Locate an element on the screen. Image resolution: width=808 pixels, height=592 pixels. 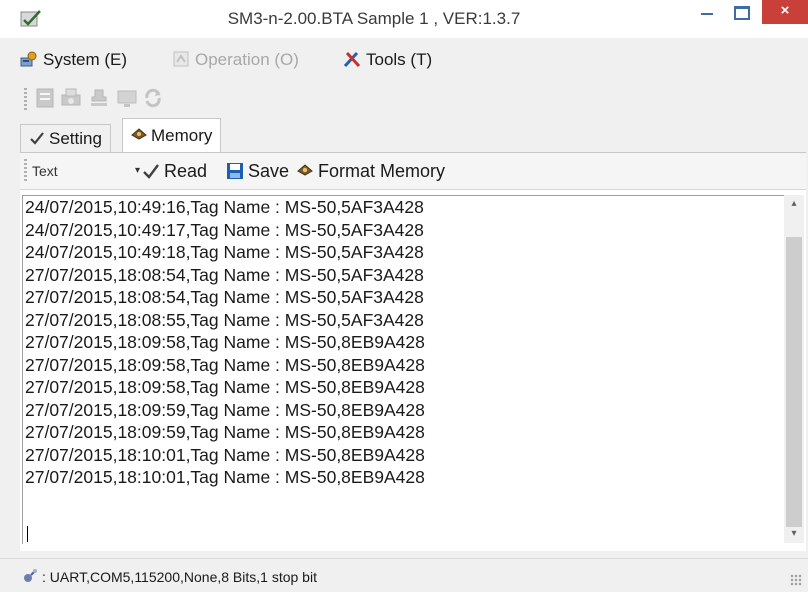
tab-memory: Memory is located at coordinates (172, 135).